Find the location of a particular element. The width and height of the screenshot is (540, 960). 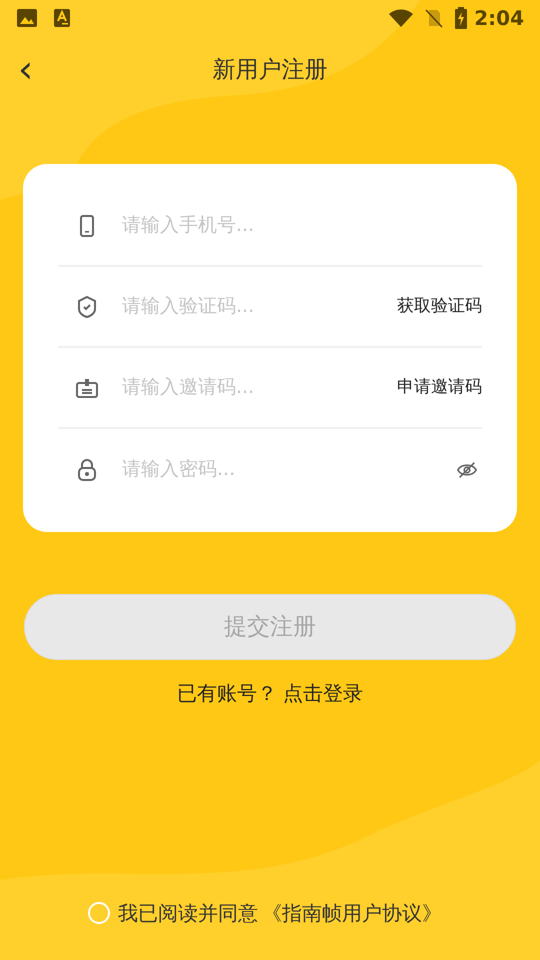

shield-check-icon is located at coordinates (87, 306).